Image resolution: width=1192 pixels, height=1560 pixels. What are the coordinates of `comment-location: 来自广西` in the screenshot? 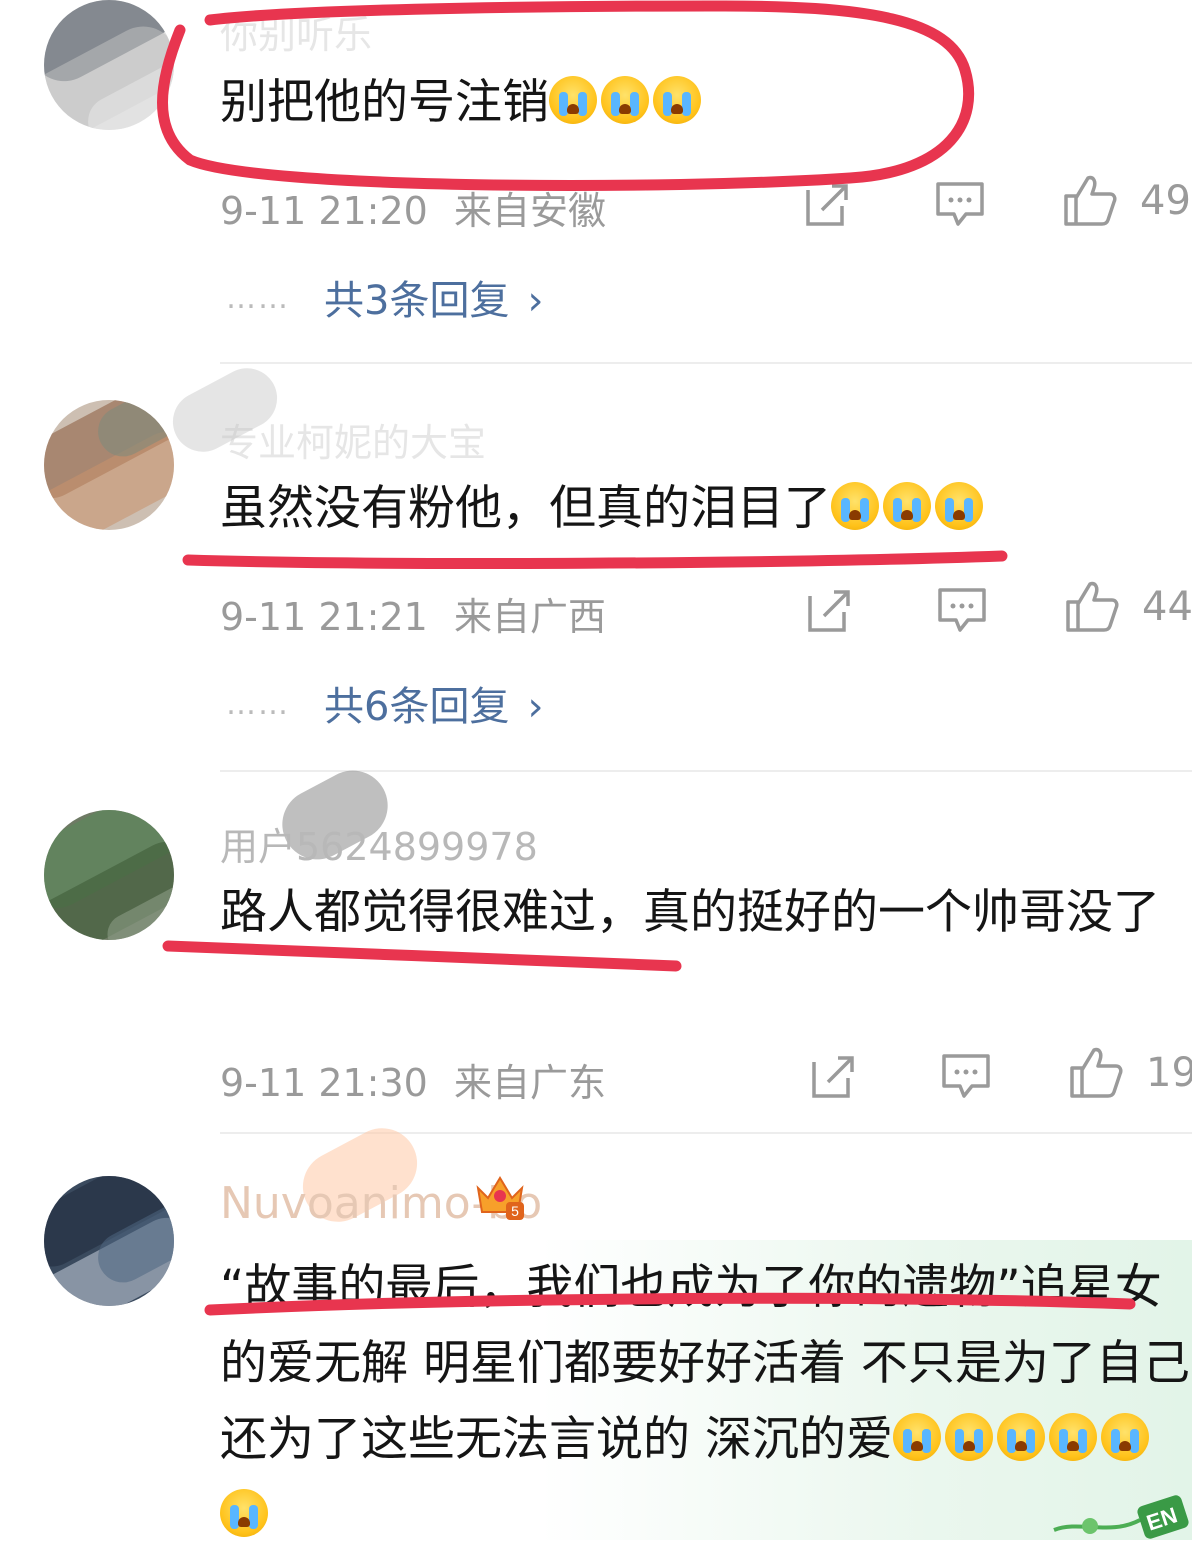 It's located at (529, 617).